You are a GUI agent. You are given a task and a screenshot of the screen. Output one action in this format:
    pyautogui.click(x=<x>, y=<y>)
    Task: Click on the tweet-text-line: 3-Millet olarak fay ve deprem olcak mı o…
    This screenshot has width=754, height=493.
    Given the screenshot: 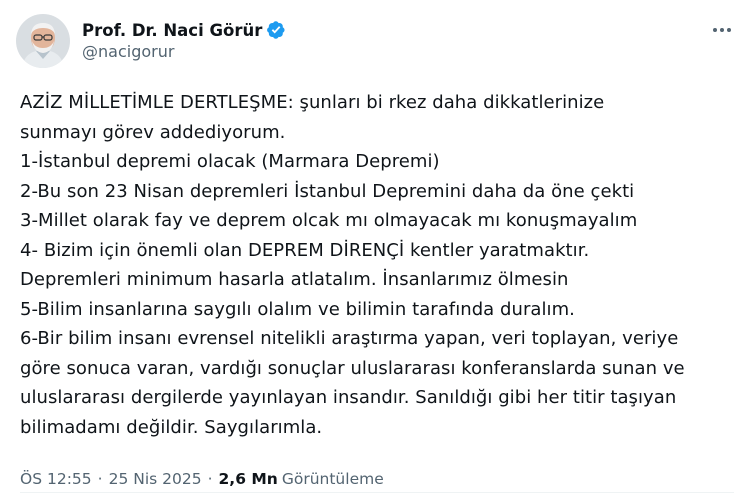 What is the action you would take?
    pyautogui.click(x=329, y=220)
    